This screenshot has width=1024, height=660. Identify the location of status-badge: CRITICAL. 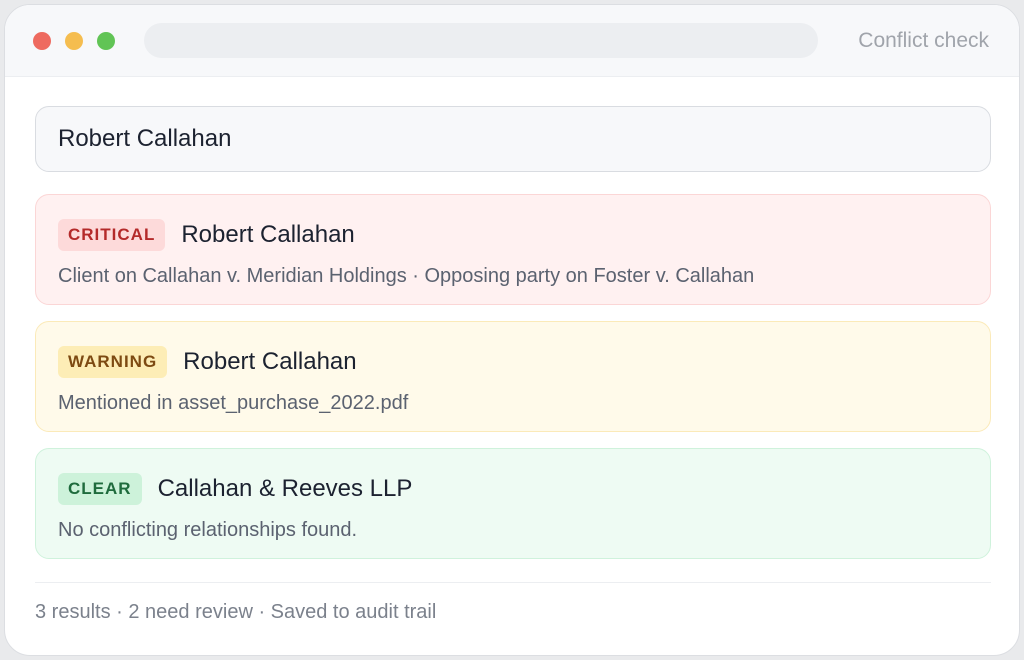
(112, 235).